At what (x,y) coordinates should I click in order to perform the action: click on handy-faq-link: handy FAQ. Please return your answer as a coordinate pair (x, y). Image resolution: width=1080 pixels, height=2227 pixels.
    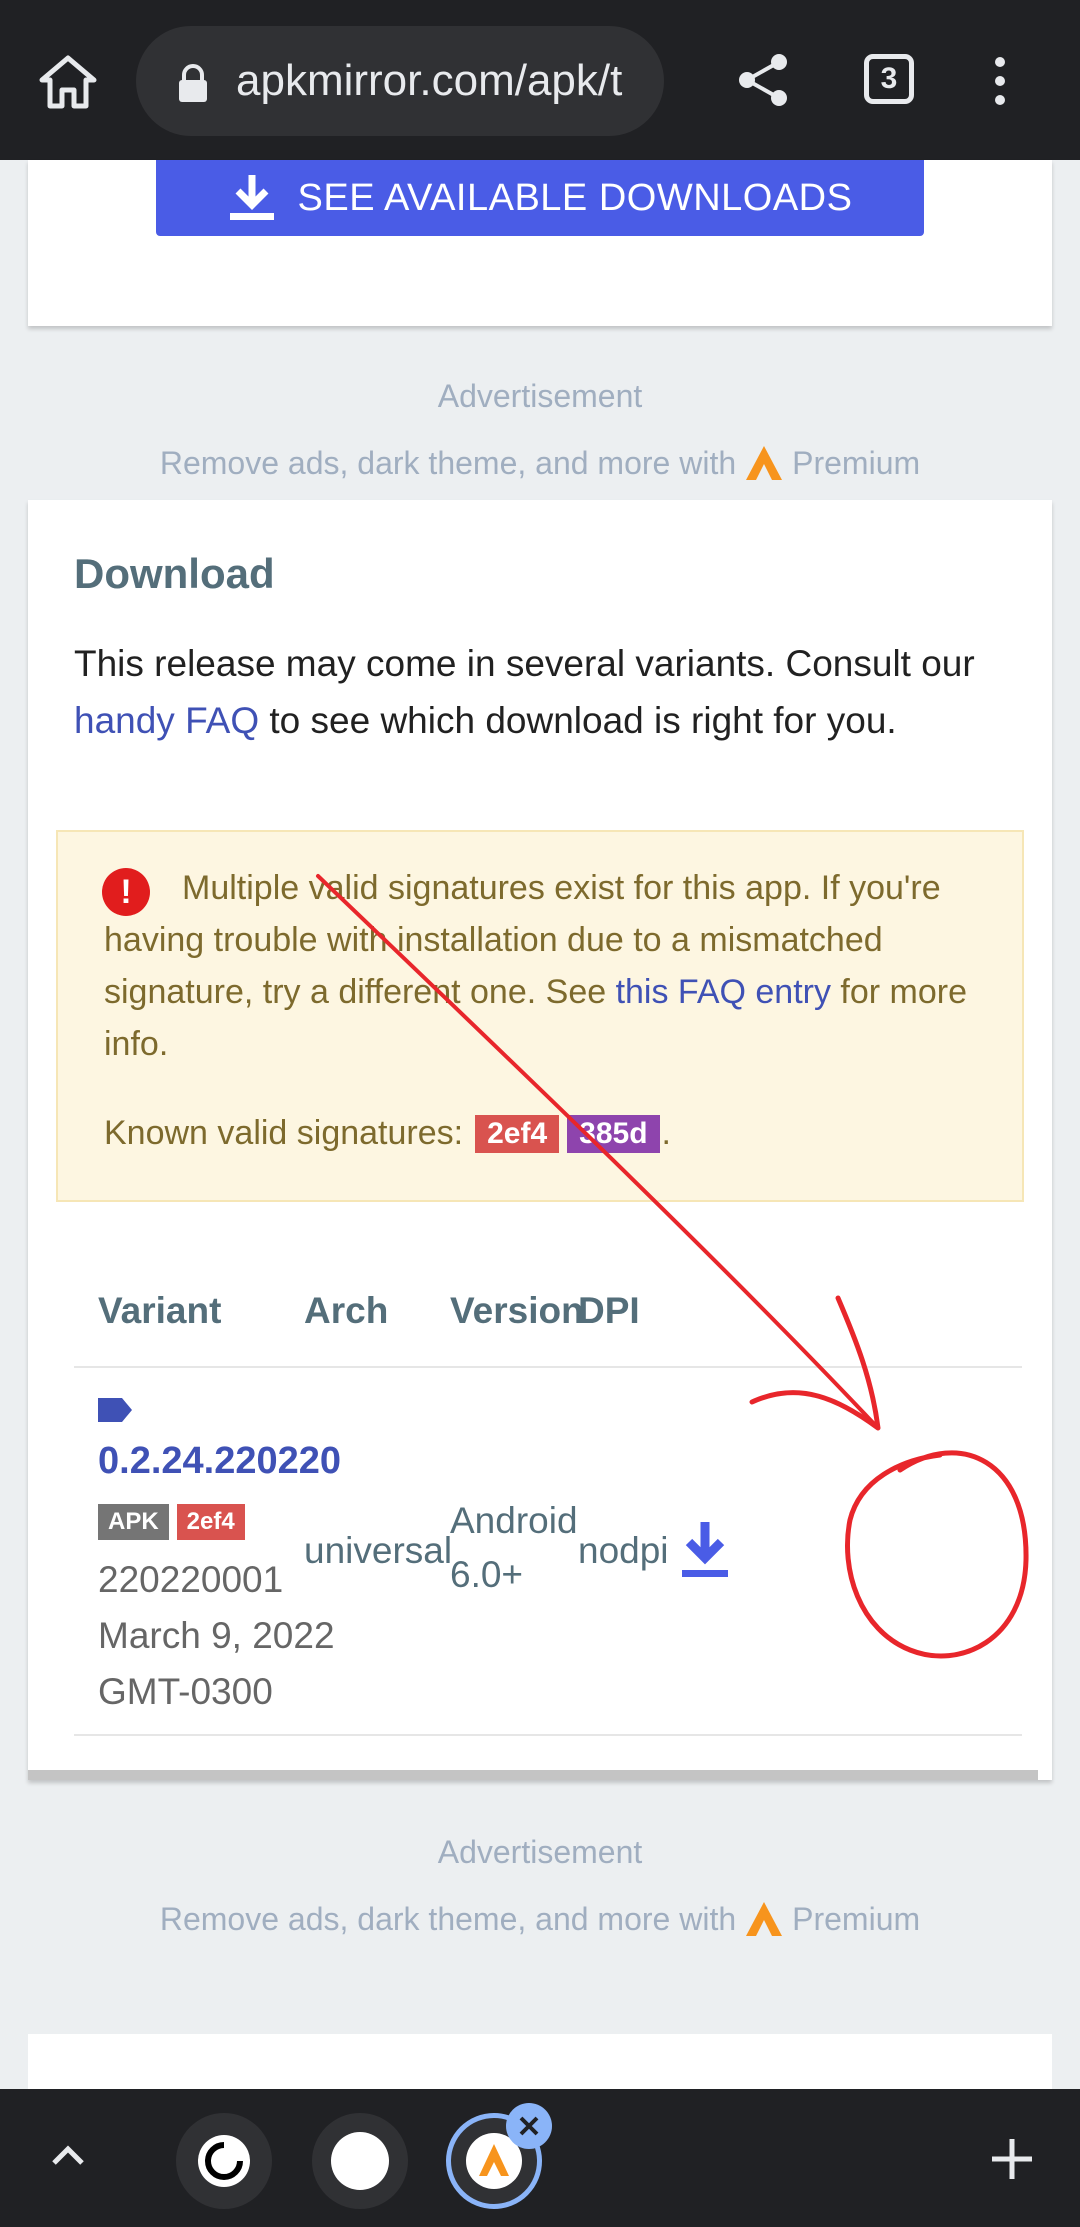
    Looking at the image, I should click on (166, 720).